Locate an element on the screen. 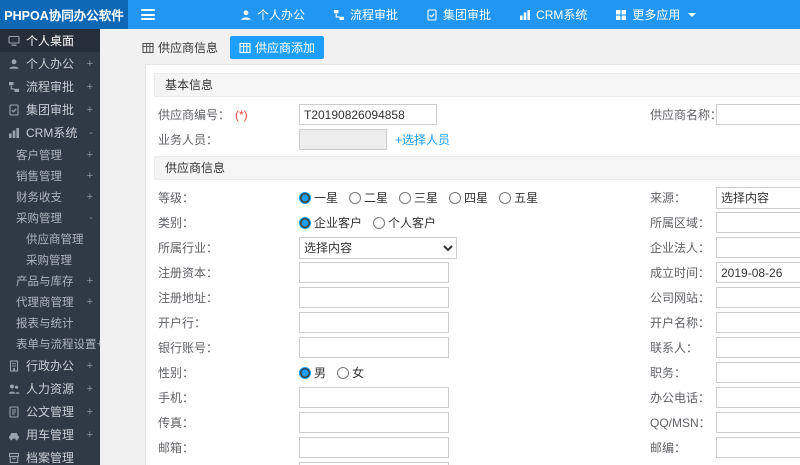 The image size is (800, 465). sidebar-item-label: 个人桌面 is located at coordinates (50, 41).